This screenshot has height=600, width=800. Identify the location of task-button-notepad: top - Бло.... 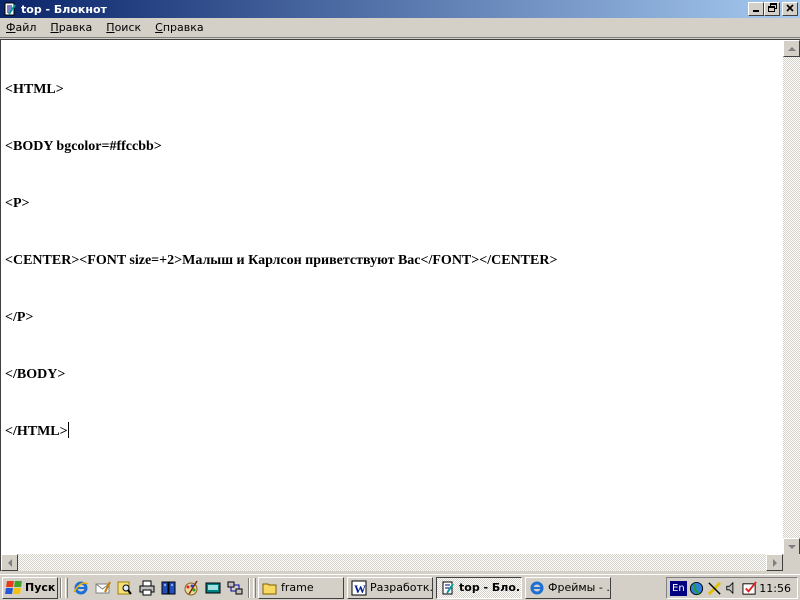
(479, 587).